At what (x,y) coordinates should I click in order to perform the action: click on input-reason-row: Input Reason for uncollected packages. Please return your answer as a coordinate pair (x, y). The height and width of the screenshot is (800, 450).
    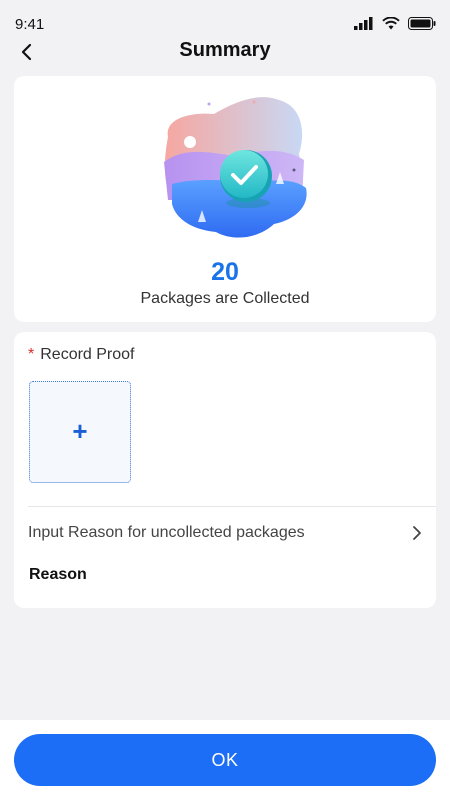
    Looking at the image, I should click on (225, 533).